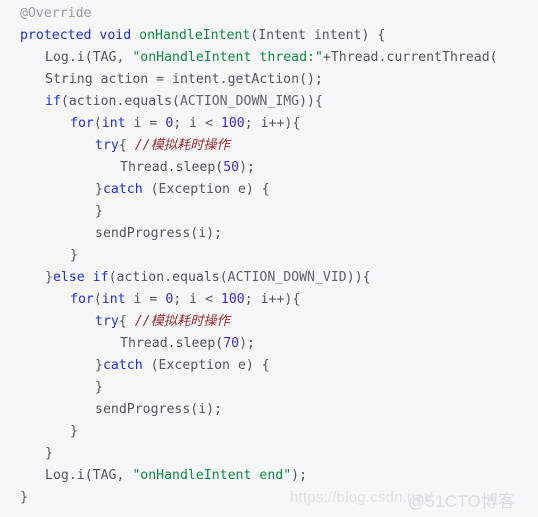 This screenshot has width=538, height=517. I want to click on code-token-string: "onHandleIntent end", so click(212, 475).